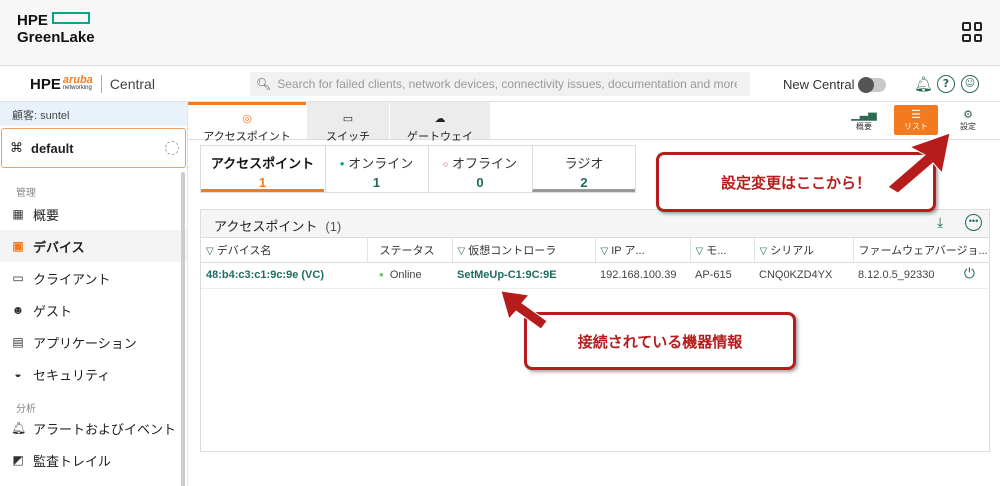 The width and height of the screenshot is (1000, 486). Describe the element at coordinates (440, 137) in the screenshot. I see `tab-label: ゲートウェイ` at that location.